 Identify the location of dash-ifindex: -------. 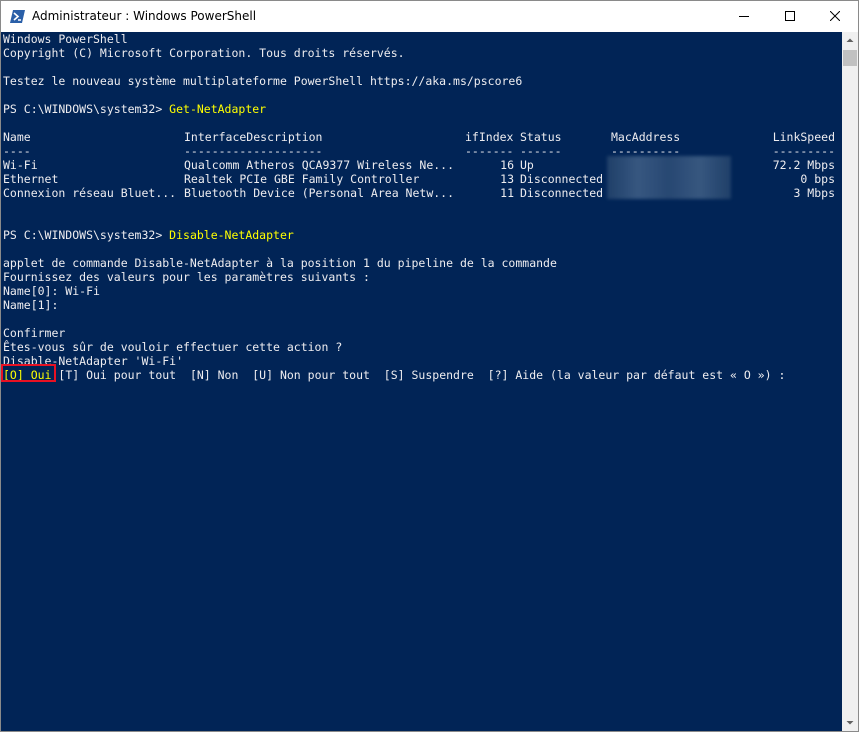
(489, 151).